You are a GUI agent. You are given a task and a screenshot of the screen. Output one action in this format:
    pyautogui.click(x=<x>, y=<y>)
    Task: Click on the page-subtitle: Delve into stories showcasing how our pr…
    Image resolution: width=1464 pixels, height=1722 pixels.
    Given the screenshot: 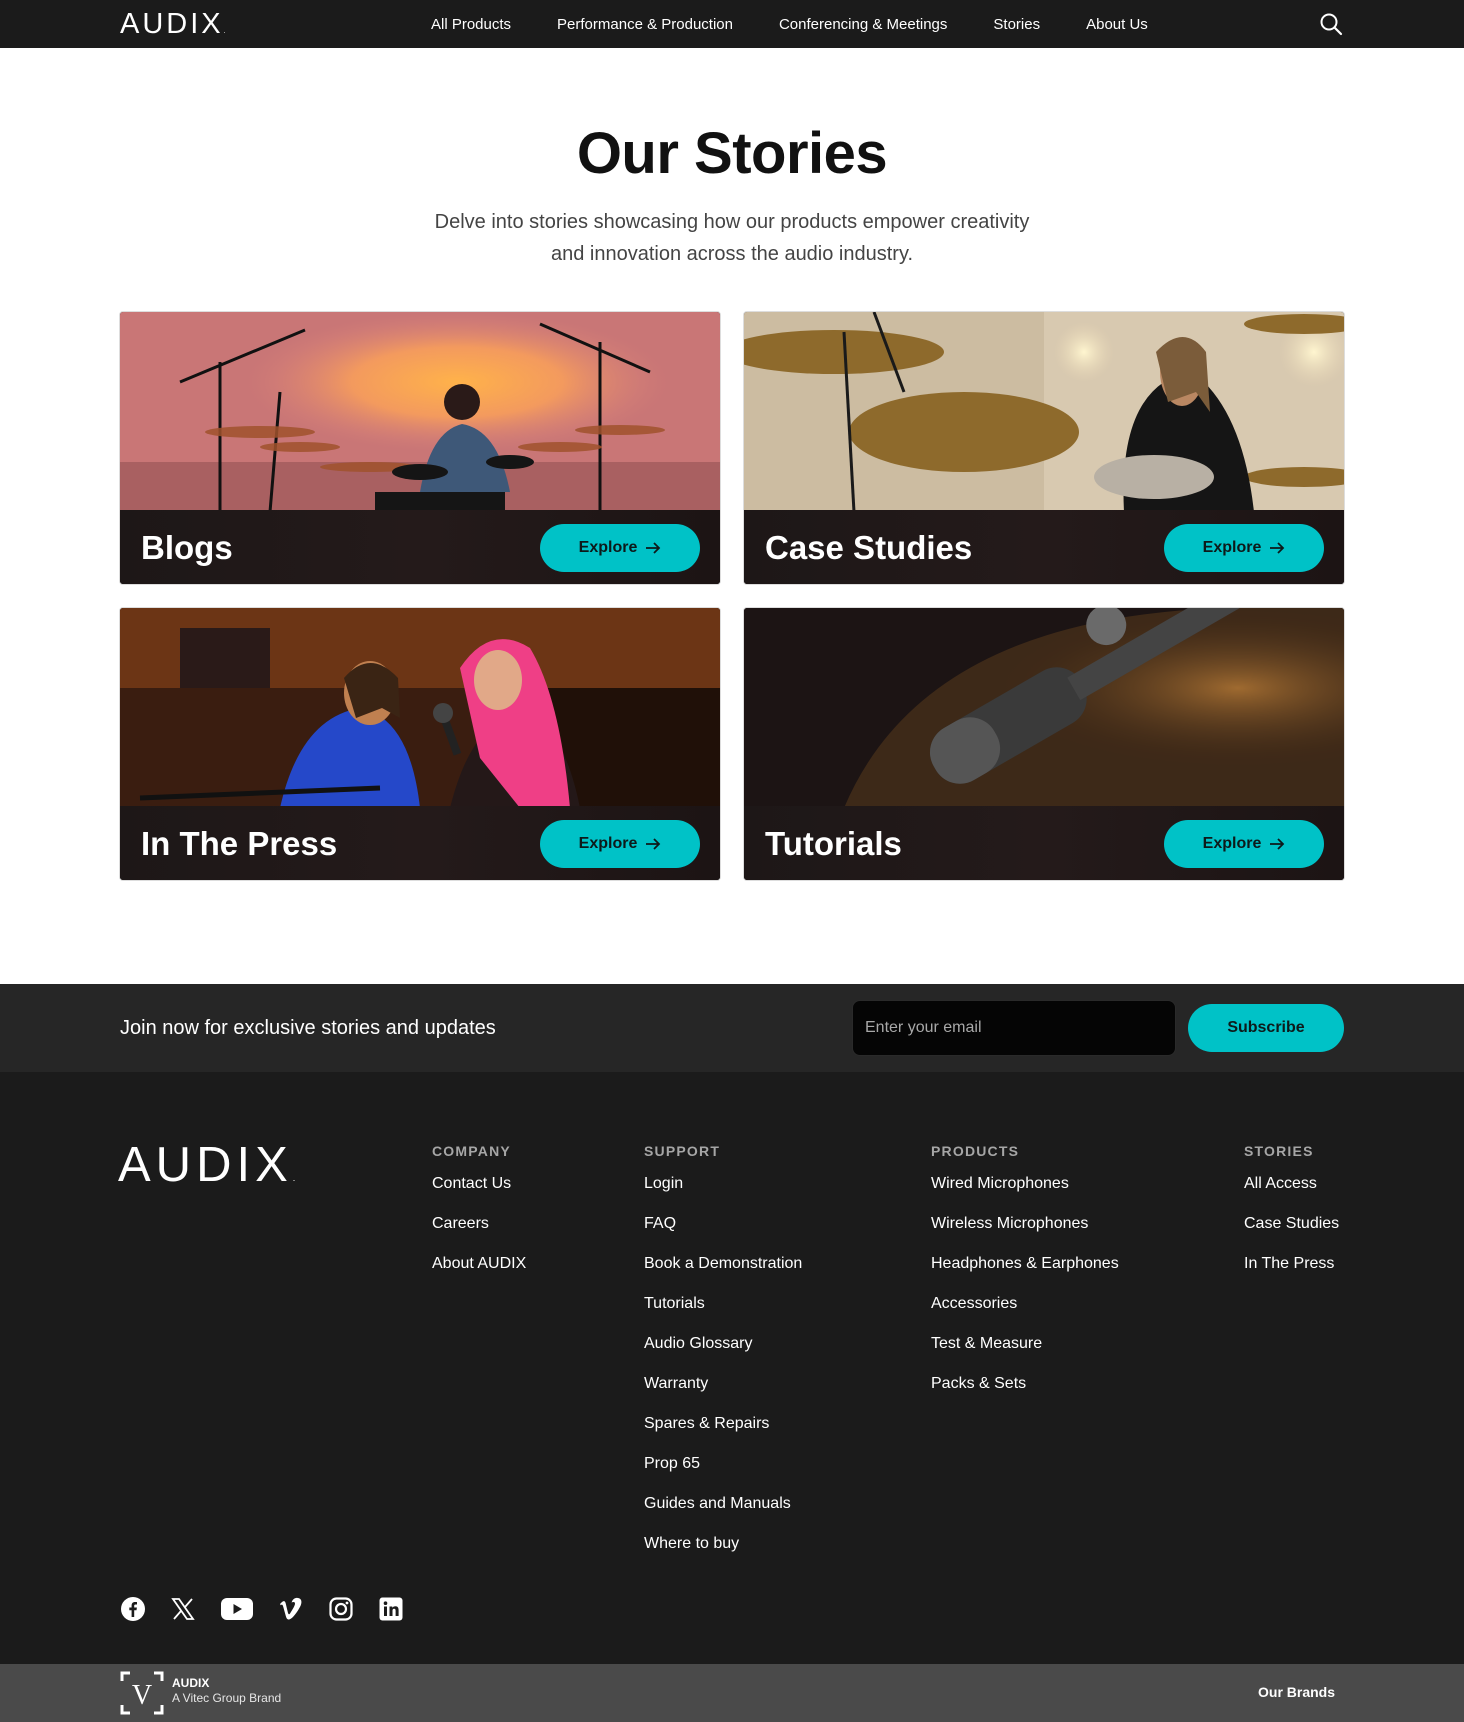 What is the action you would take?
    pyautogui.click(x=732, y=238)
    